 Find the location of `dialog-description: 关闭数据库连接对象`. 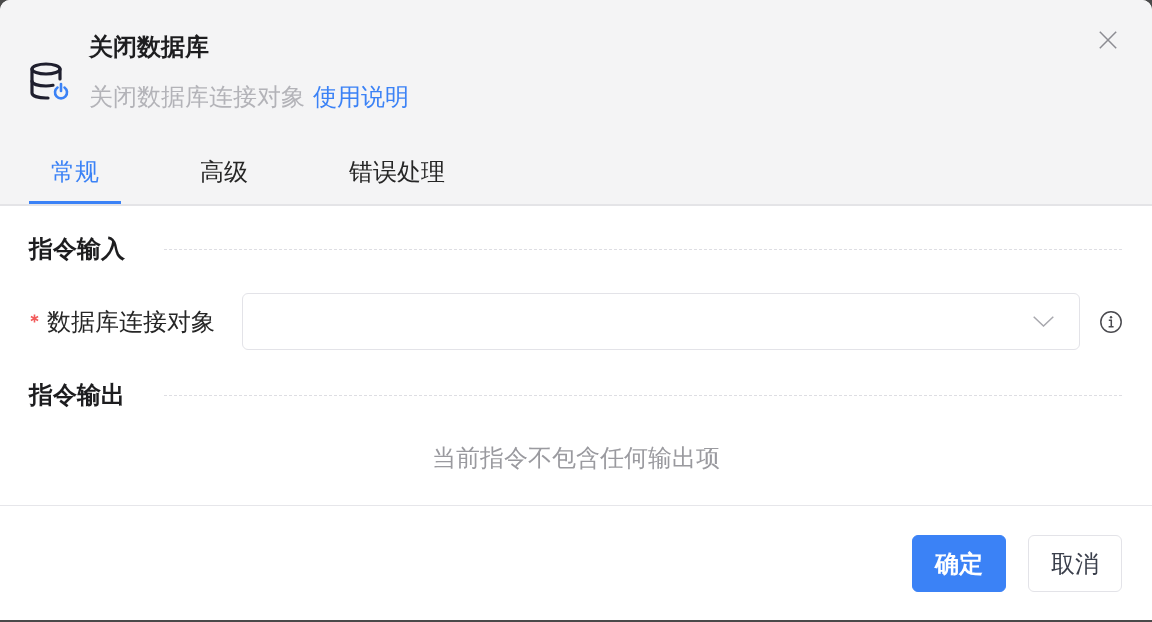

dialog-description: 关闭数据库连接对象 is located at coordinates (197, 97).